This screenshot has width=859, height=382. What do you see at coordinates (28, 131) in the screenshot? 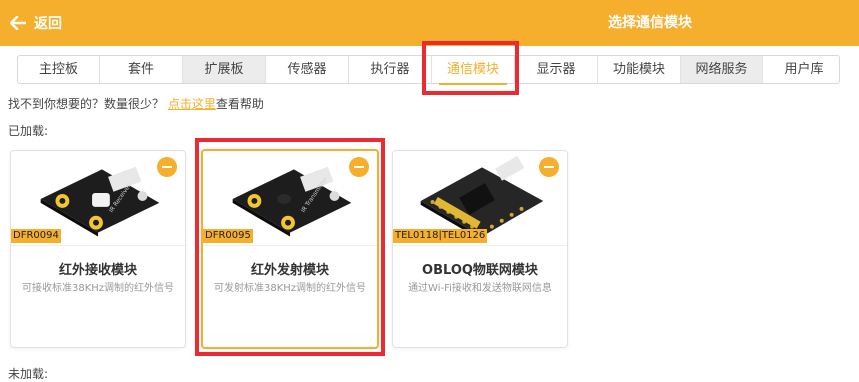
I see `loaded-section-label: 已加载:` at bounding box center [28, 131].